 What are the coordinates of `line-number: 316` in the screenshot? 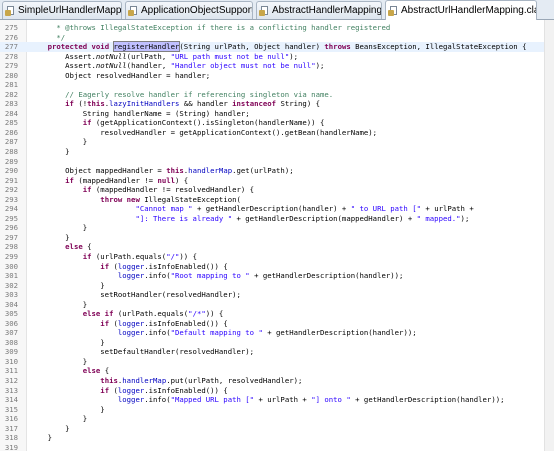 It's located at (11, 419).